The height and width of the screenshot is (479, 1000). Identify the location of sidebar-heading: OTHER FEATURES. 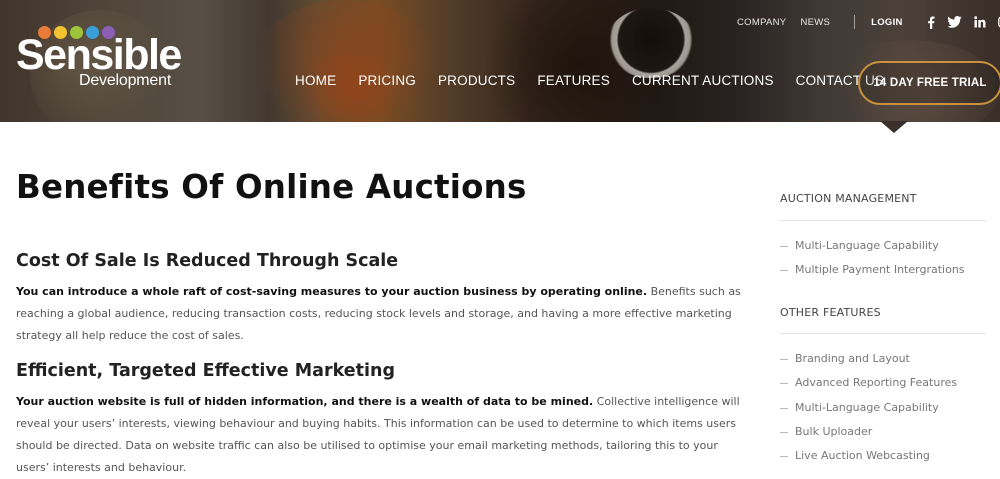
(830, 312).